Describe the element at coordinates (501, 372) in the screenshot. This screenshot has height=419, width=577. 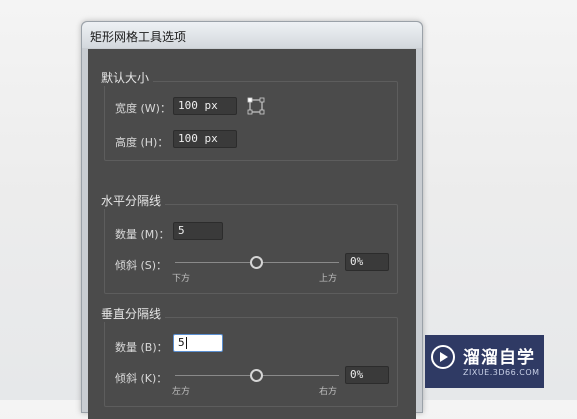
I see `watermark-subtext: ZIXUE.3D66.COM` at that location.